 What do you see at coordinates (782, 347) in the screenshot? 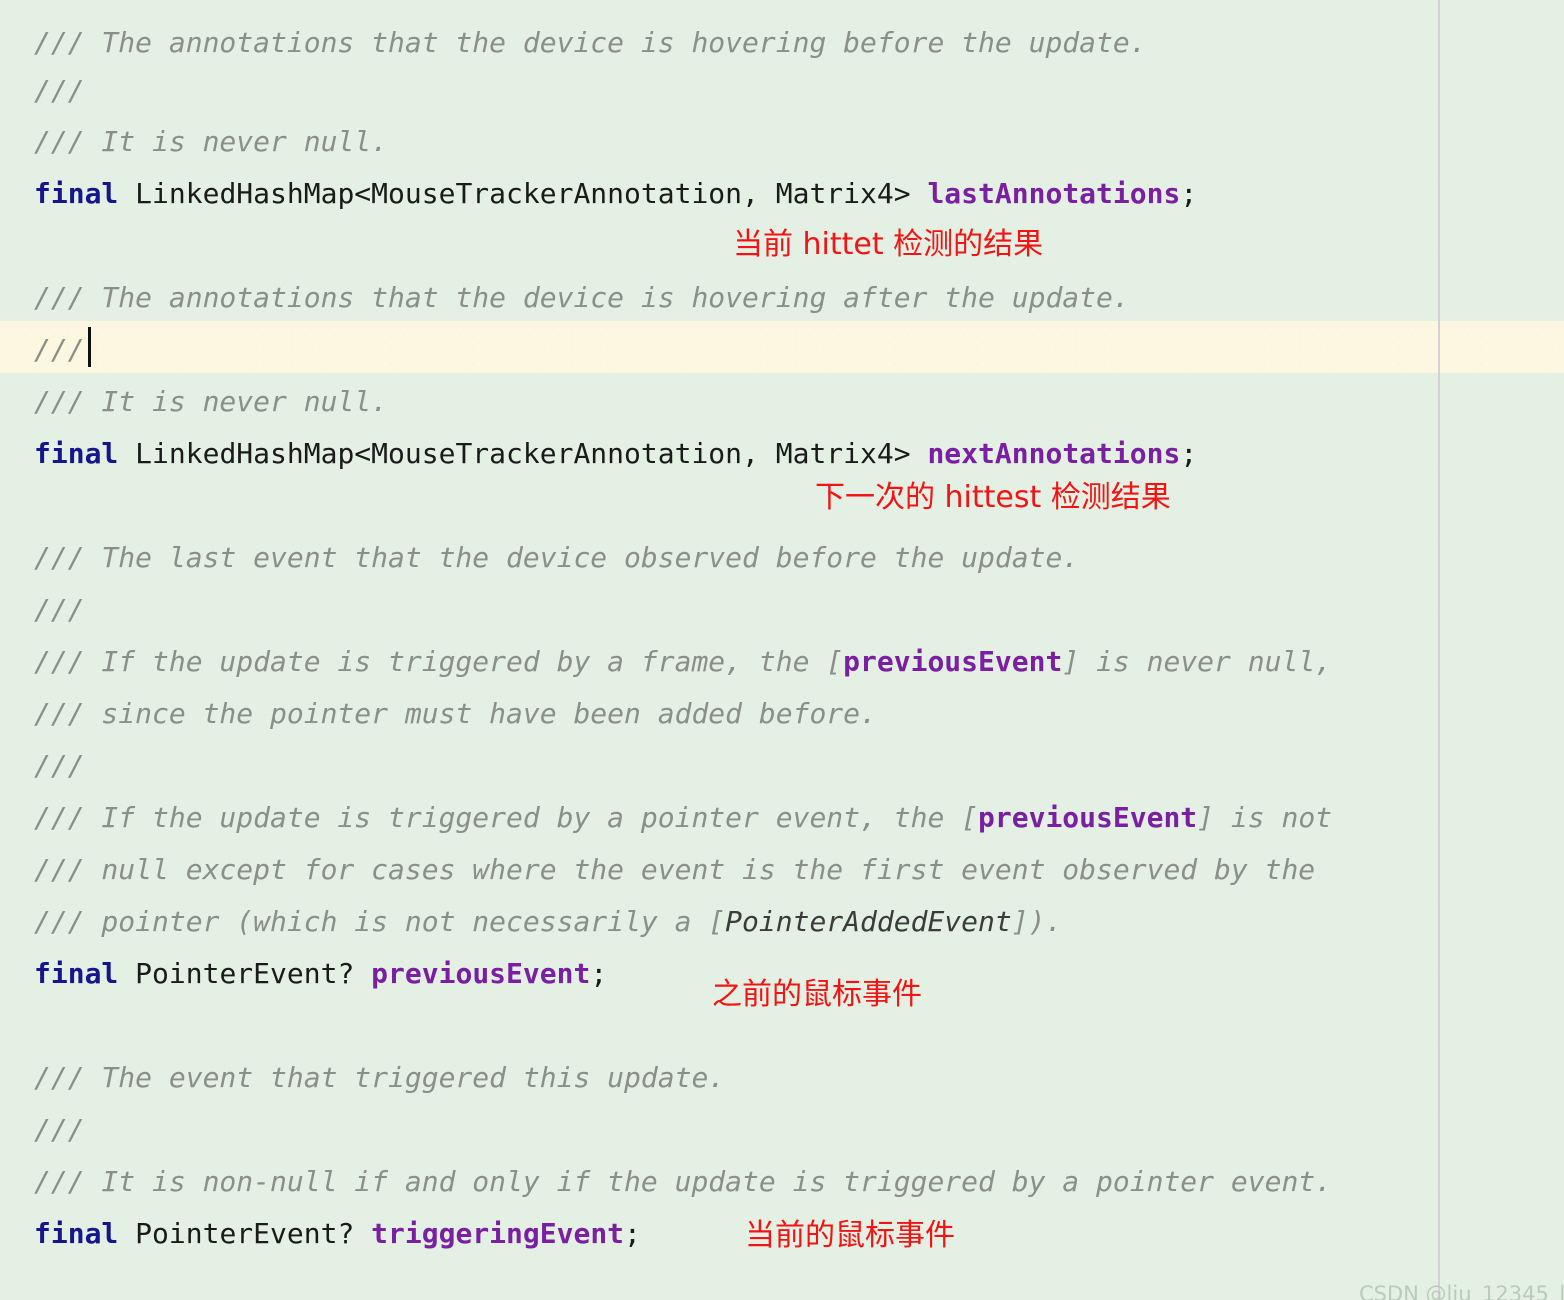
I see `current-line-highlight` at bounding box center [782, 347].